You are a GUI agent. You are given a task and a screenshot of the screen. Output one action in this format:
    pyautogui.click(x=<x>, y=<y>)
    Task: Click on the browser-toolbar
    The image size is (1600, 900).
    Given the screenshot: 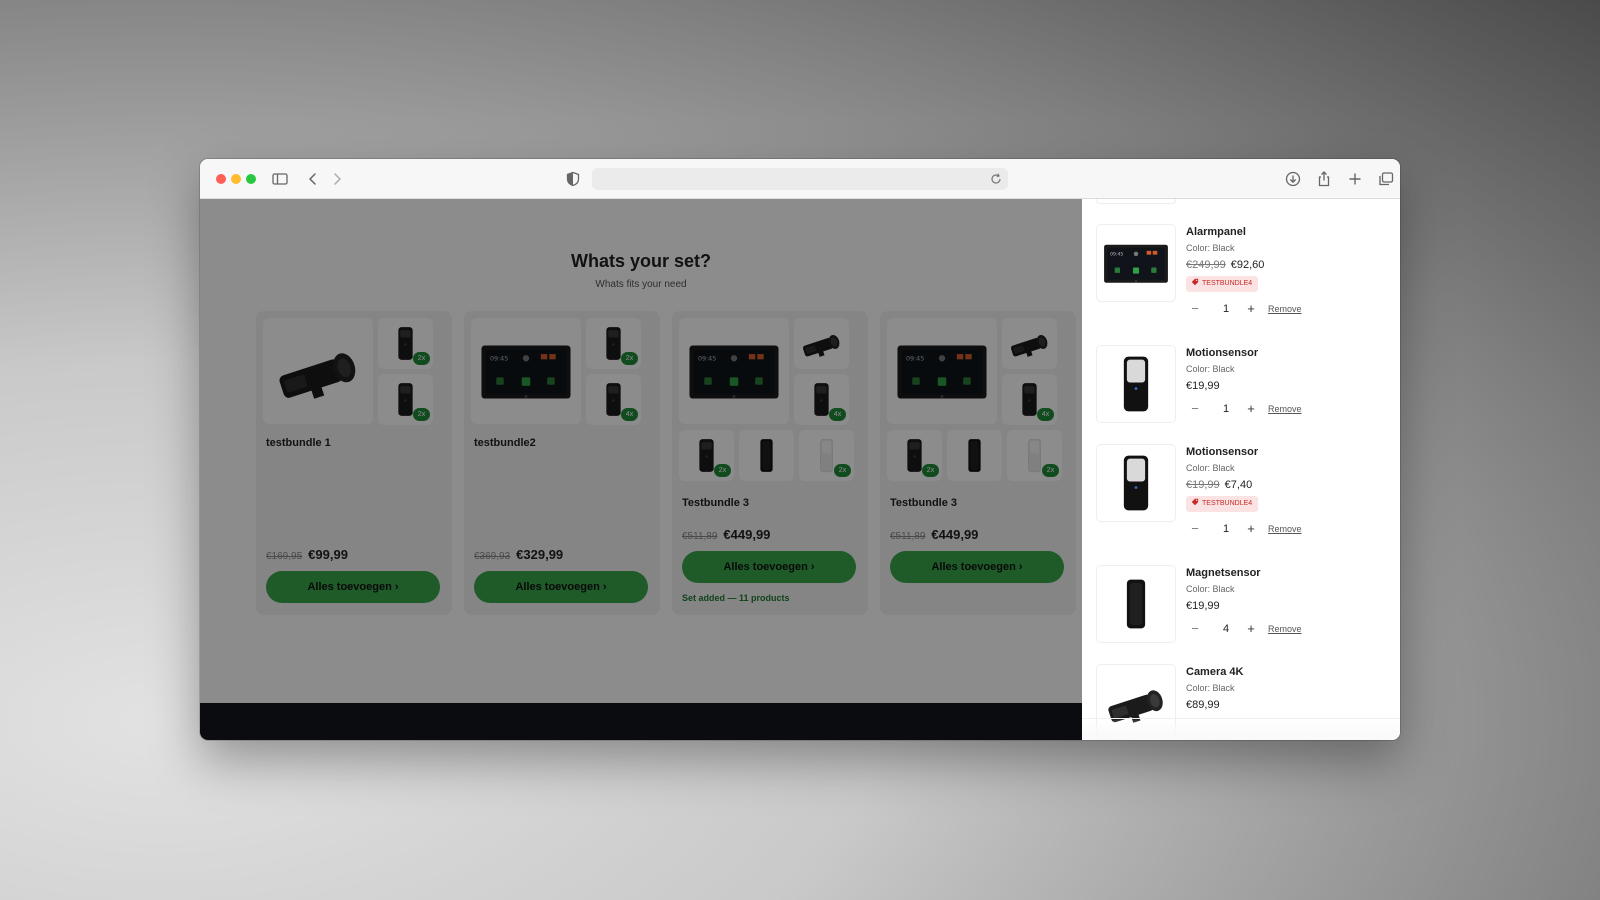 What is the action you would take?
    pyautogui.click(x=800, y=179)
    